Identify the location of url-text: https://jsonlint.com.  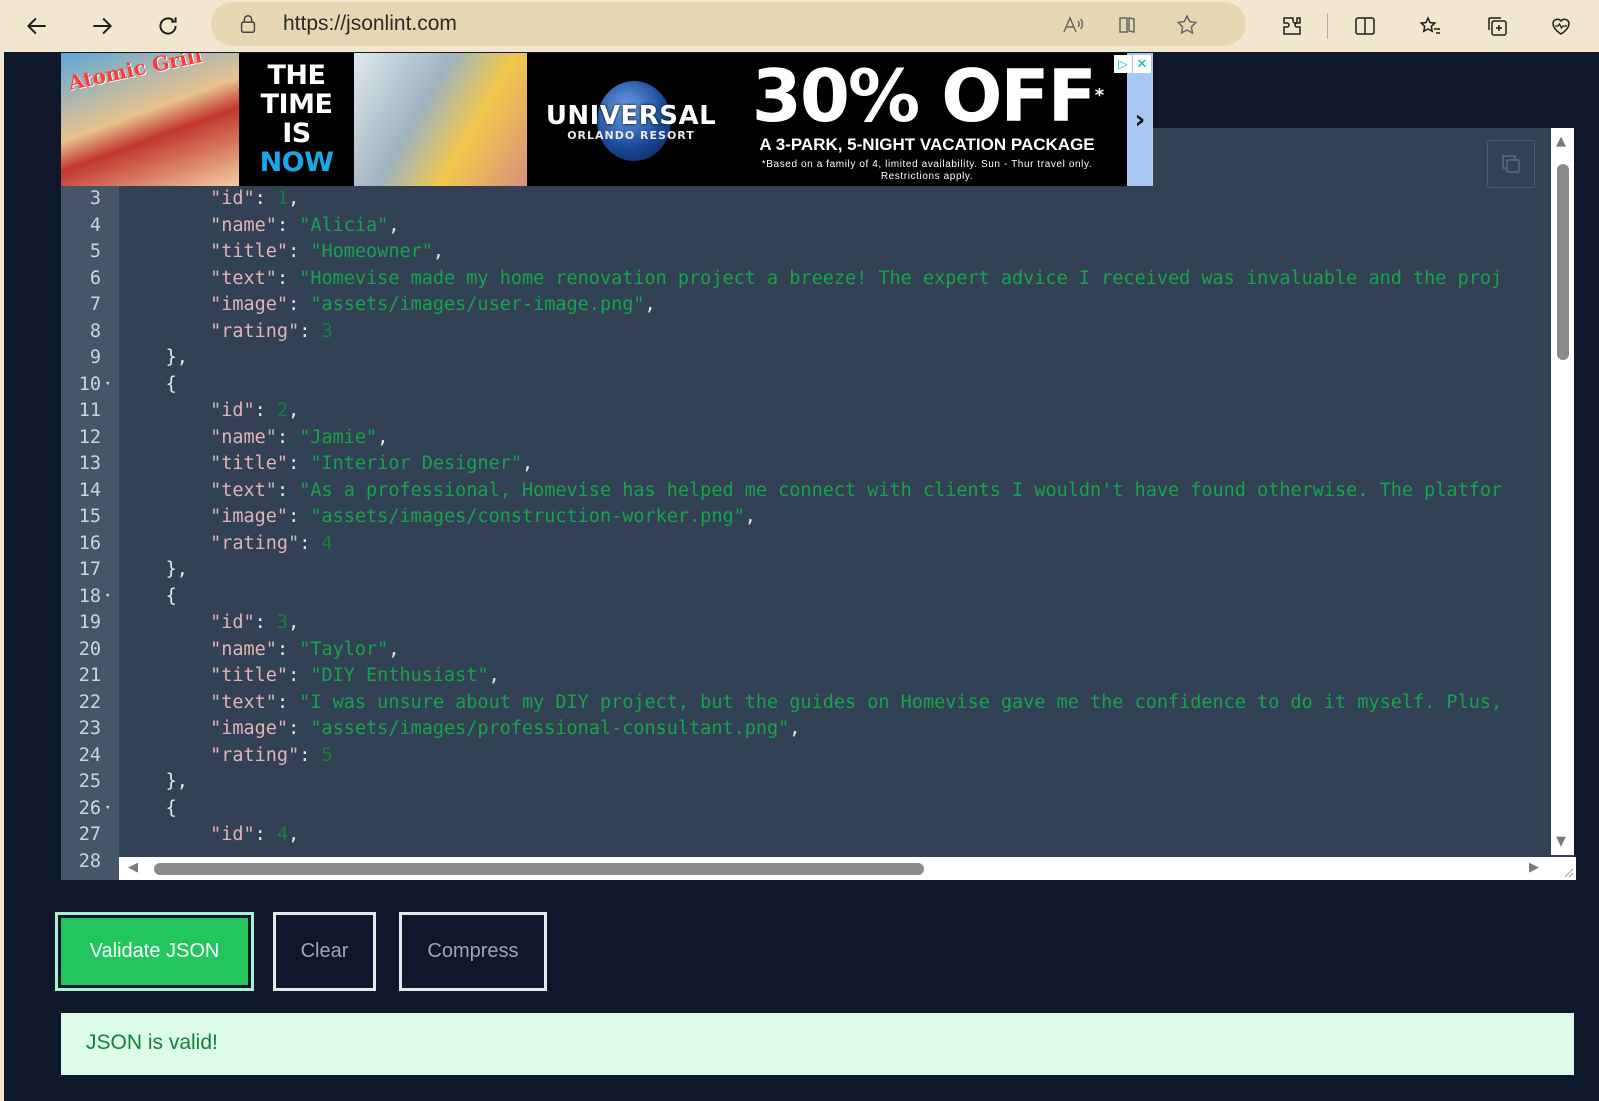
(370, 24).